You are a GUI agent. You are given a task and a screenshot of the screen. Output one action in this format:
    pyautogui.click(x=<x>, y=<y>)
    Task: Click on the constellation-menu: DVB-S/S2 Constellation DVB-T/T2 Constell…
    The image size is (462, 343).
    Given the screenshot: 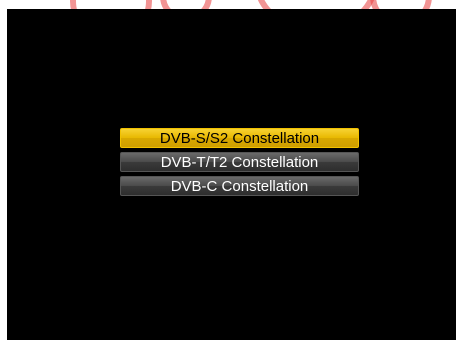 What is the action you would take?
    pyautogui.click(x=239, y=164)
    